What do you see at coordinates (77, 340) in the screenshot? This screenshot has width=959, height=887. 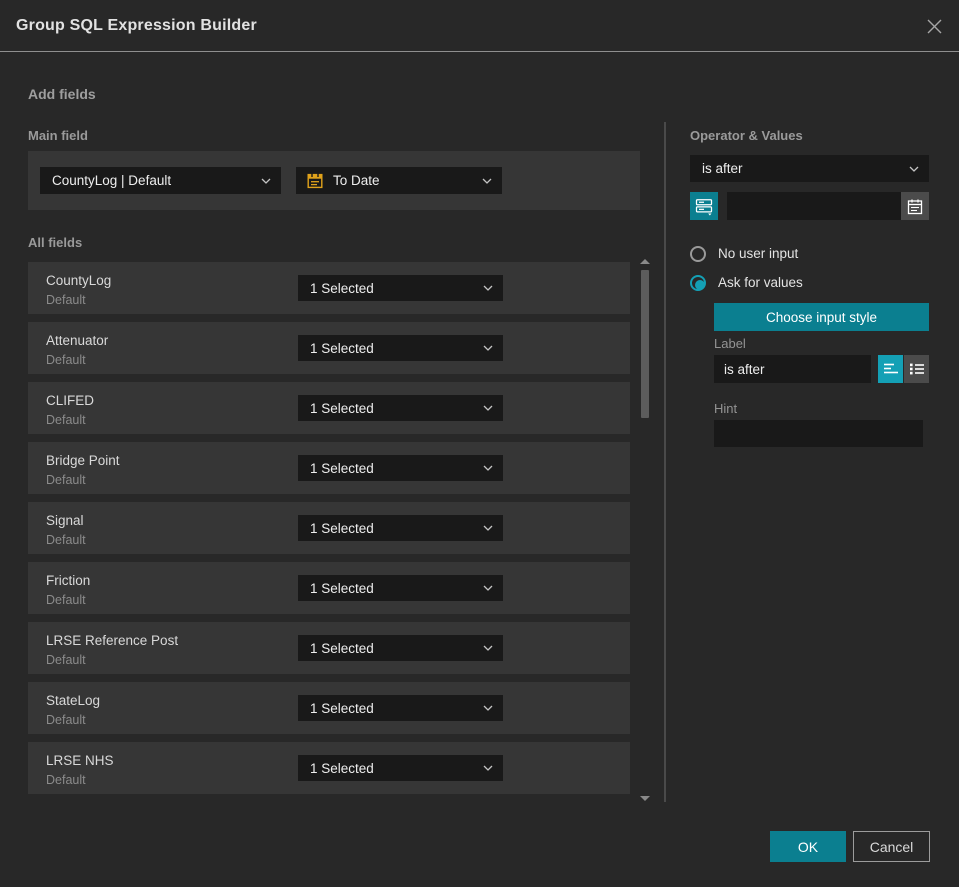 I see `field-name: Attenuator` at bounding box center [77, 340].